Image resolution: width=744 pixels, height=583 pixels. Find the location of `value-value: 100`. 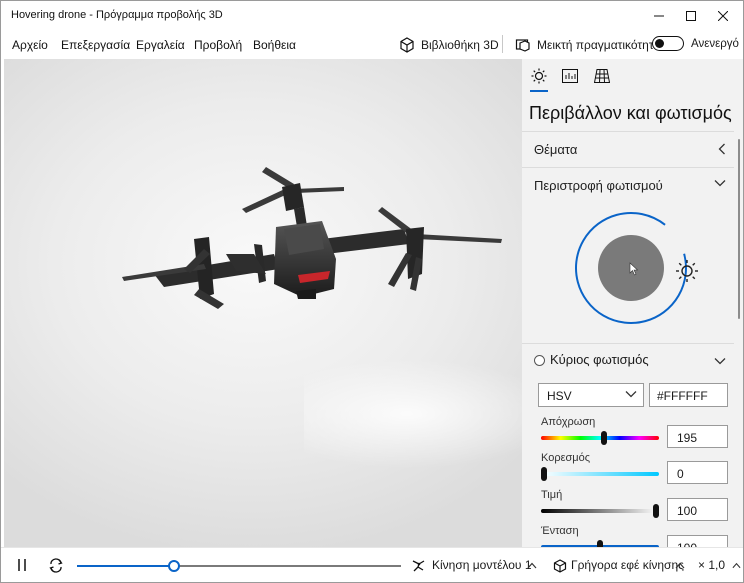

value-value: 100 is located at coordinates (687, 511).